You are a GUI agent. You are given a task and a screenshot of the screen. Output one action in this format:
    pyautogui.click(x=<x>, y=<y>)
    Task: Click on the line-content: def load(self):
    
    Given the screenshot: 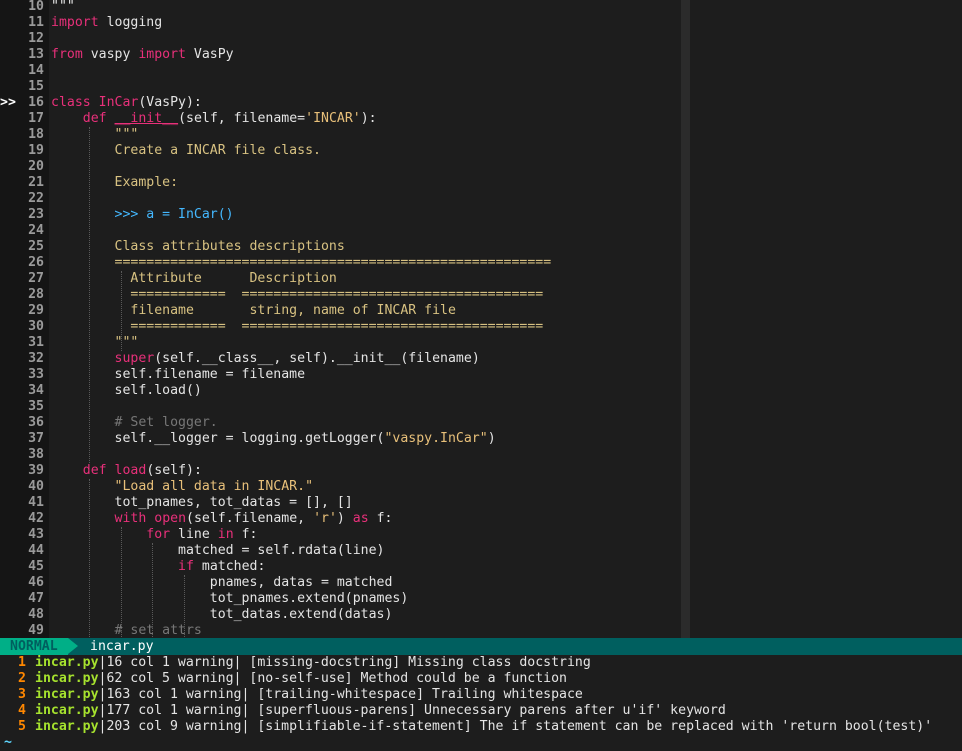 What is the action you would take?
    pyautogui.click(x=126, y=471)
    